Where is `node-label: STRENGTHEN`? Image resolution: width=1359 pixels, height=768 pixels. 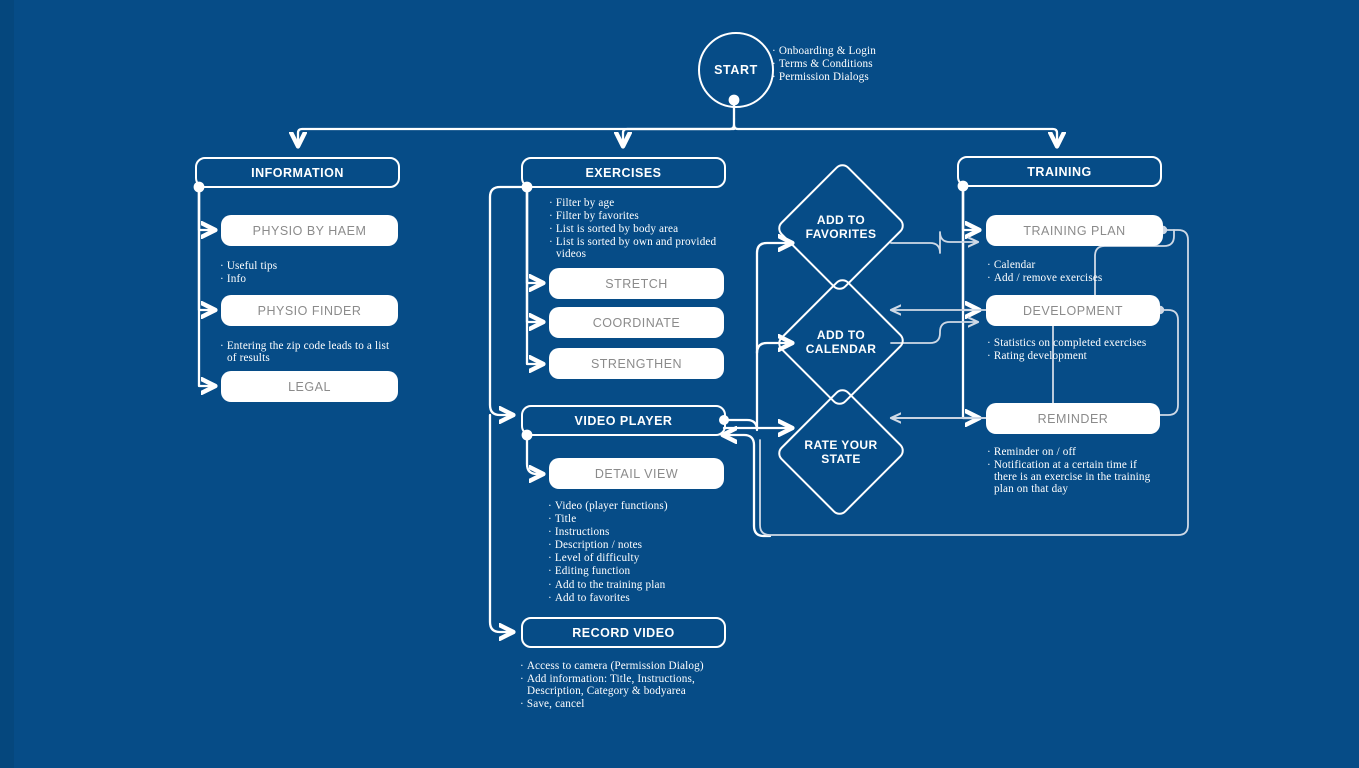
node-label: STRENGTHEN is located at coordinates (636, 363).